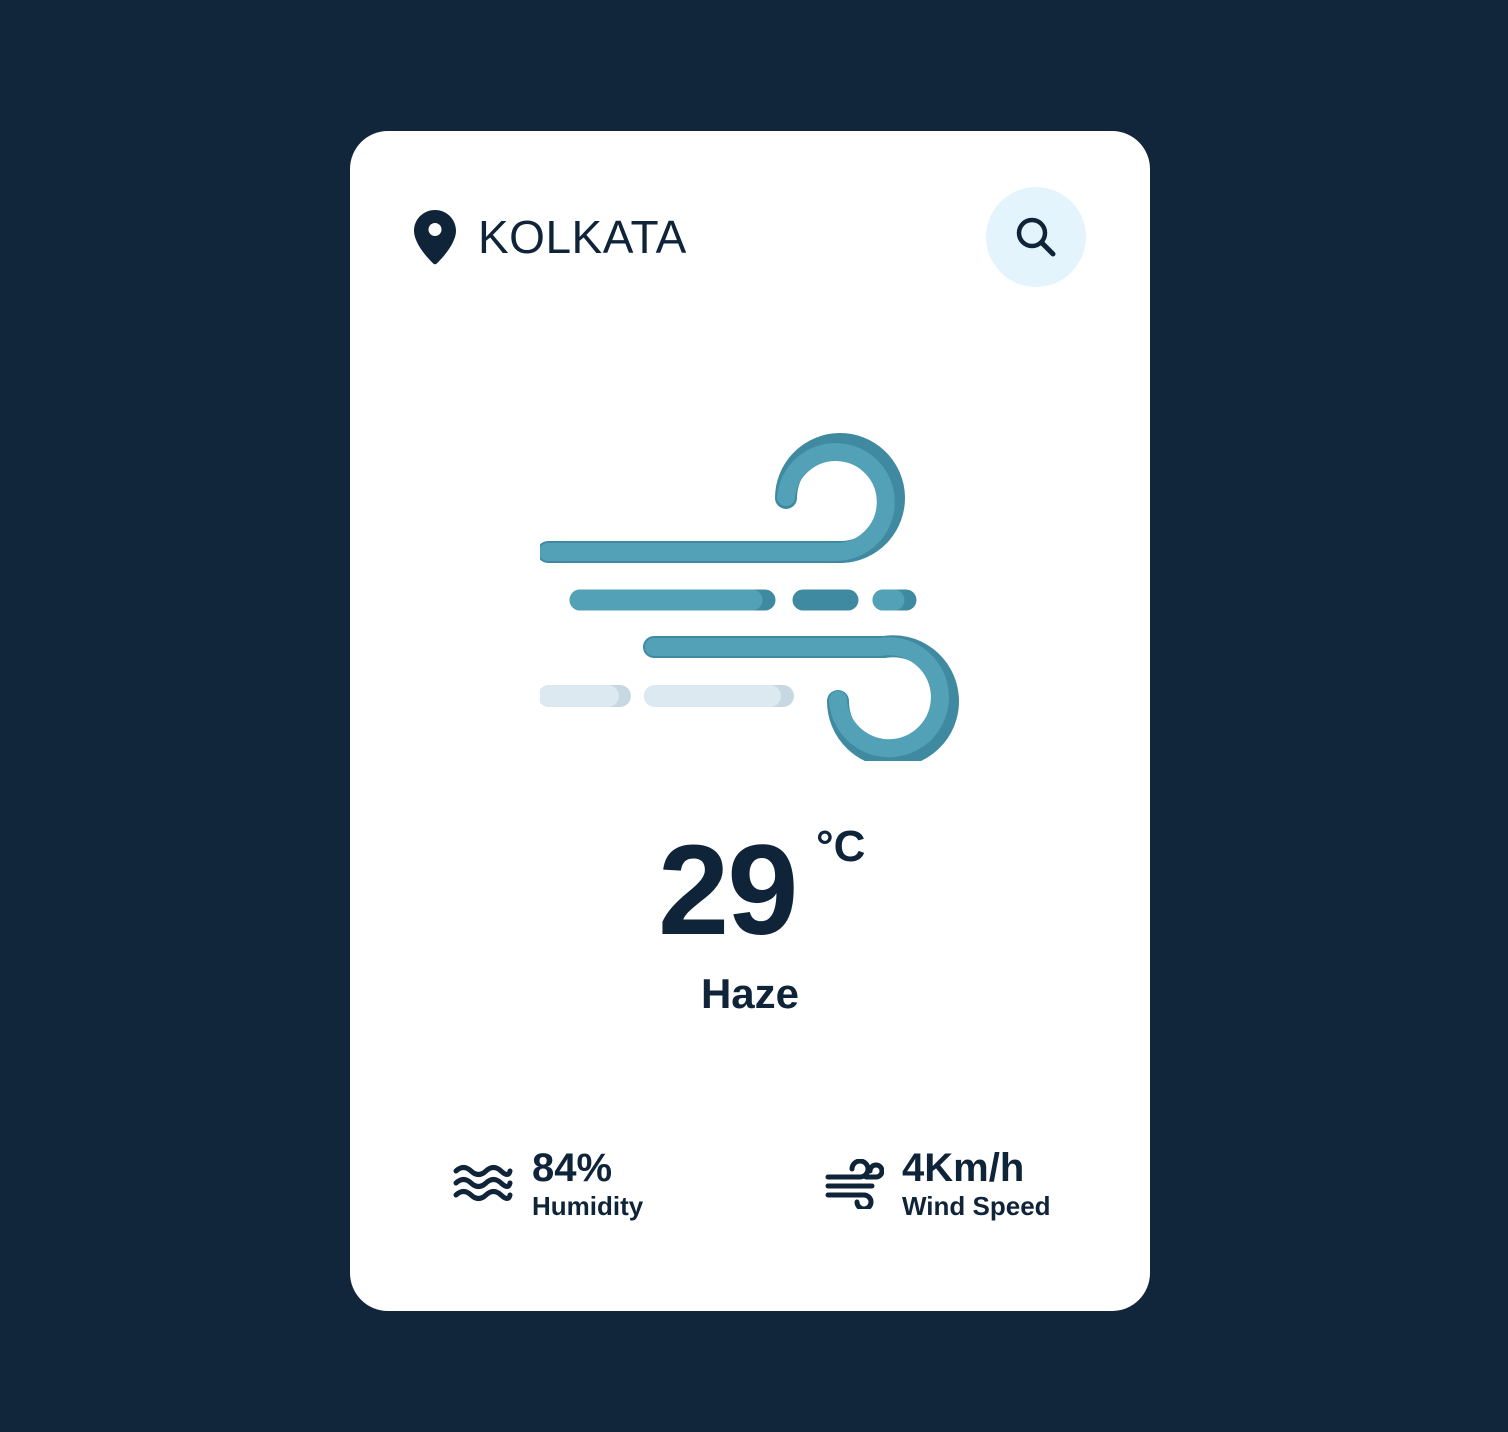 Image resolution: width=1508 pixels, height=1432 pixels. I want to click on wind-icon, so click(854, 1184).